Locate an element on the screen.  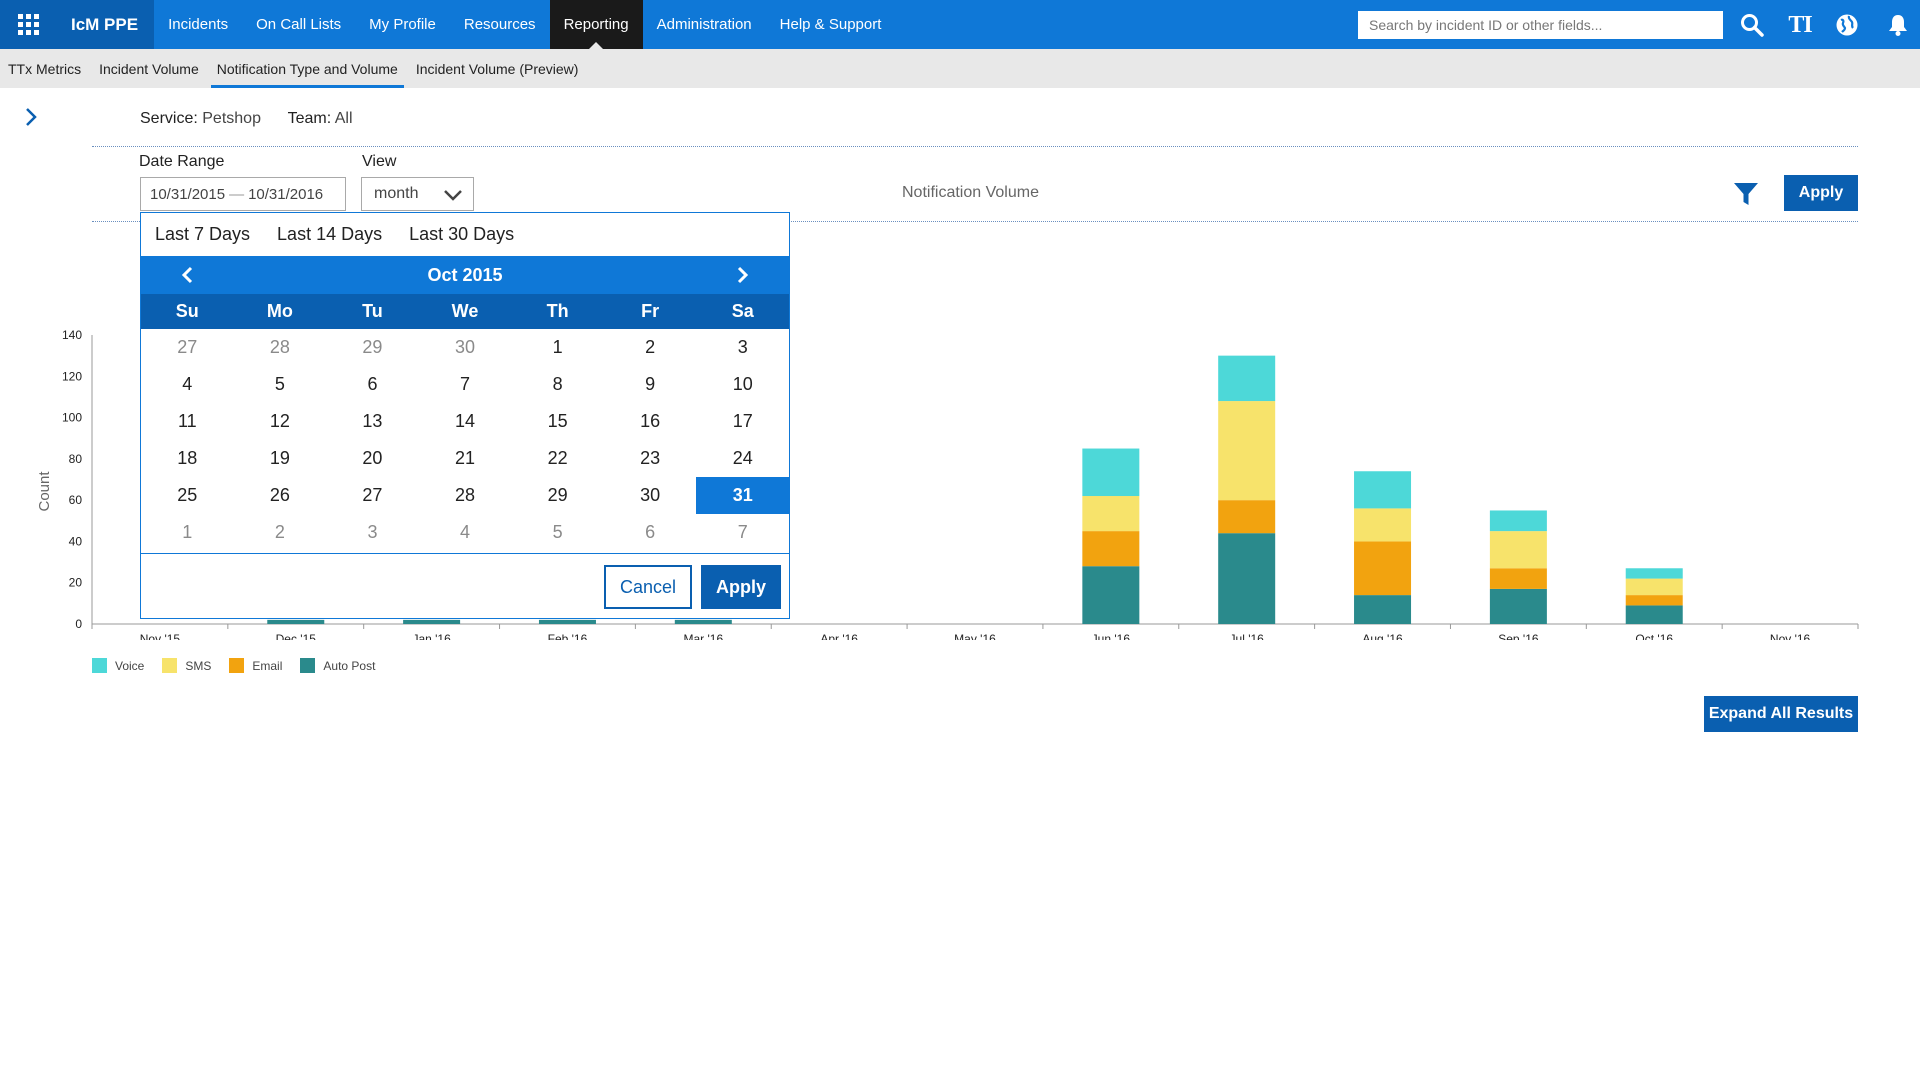
app-launcher-icon is located at coordinates (28, 24).